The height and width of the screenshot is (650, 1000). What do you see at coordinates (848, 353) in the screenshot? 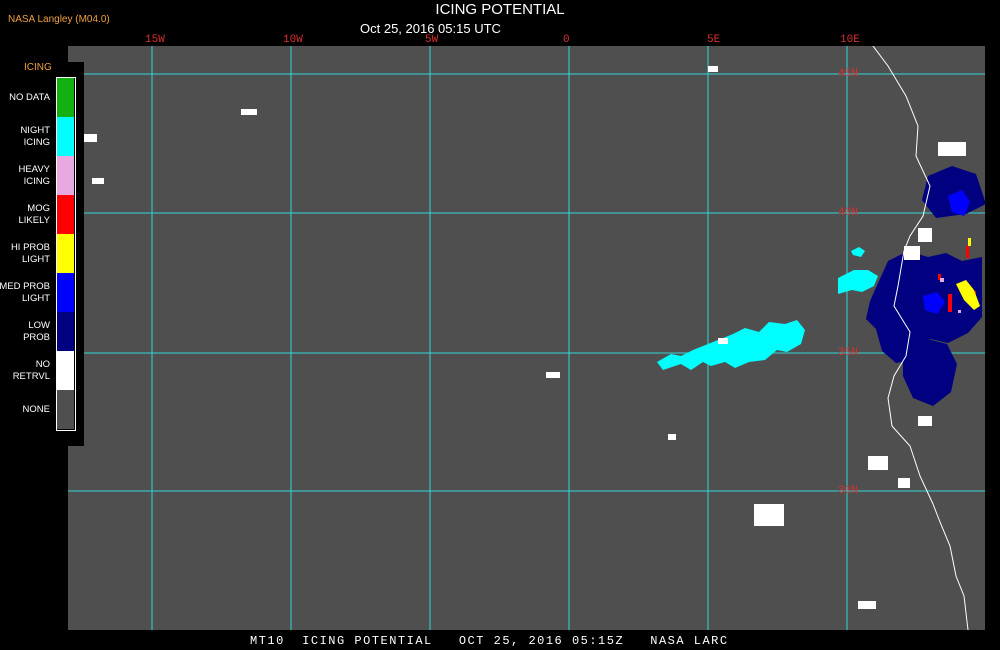
I see `lat-label-35n: 35N` at bounding box center [848, 353].